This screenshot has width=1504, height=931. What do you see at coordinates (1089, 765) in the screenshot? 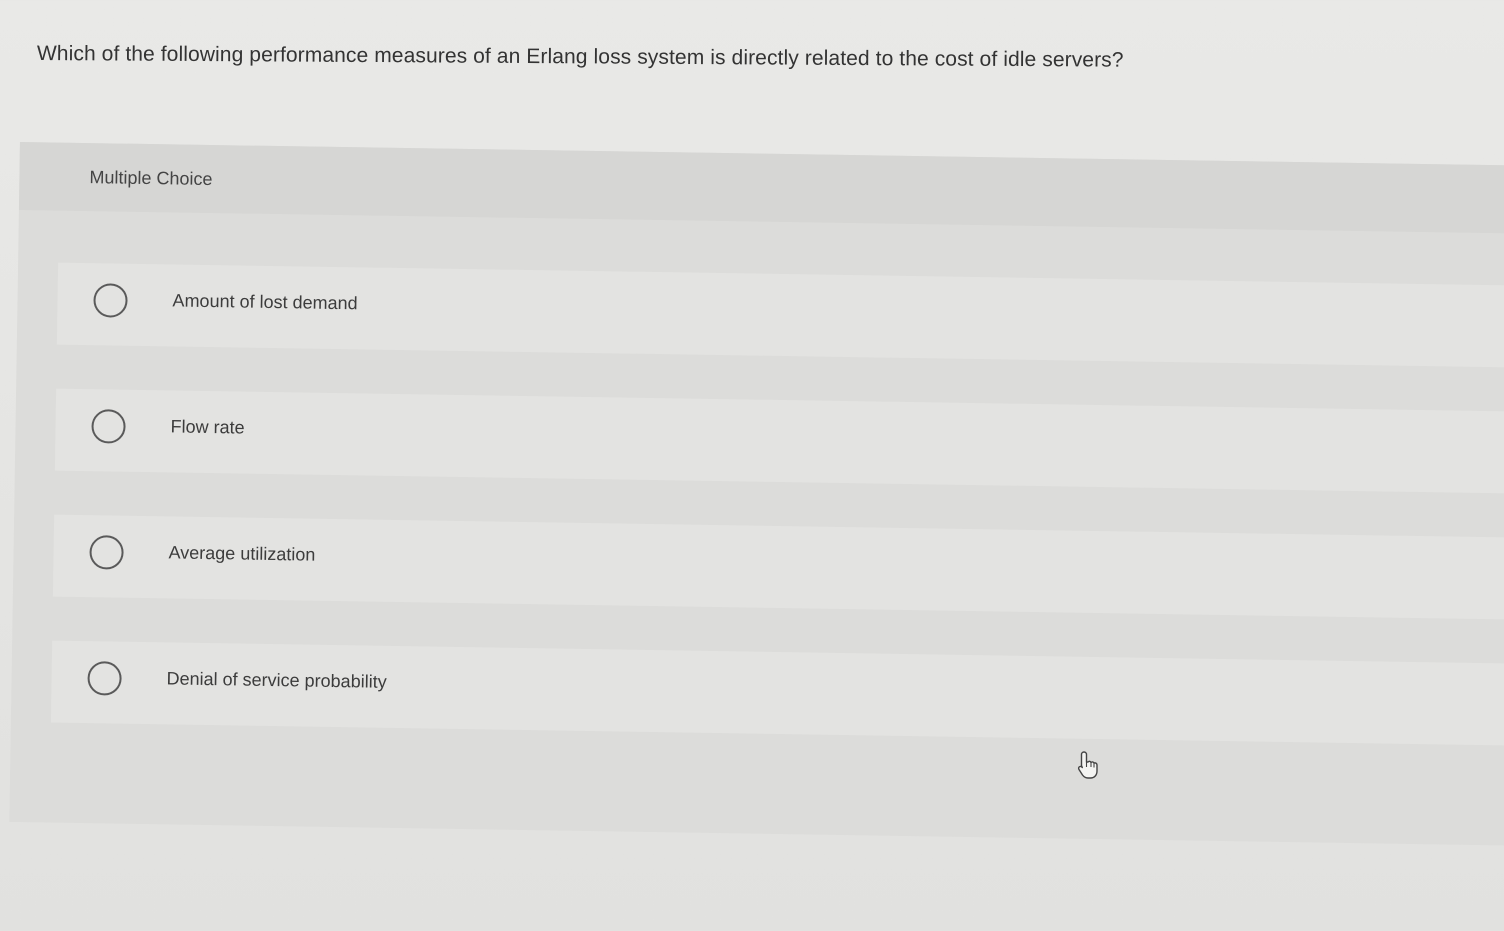
I see `hand-pointer-icon` at bounding box center [1089, 765].